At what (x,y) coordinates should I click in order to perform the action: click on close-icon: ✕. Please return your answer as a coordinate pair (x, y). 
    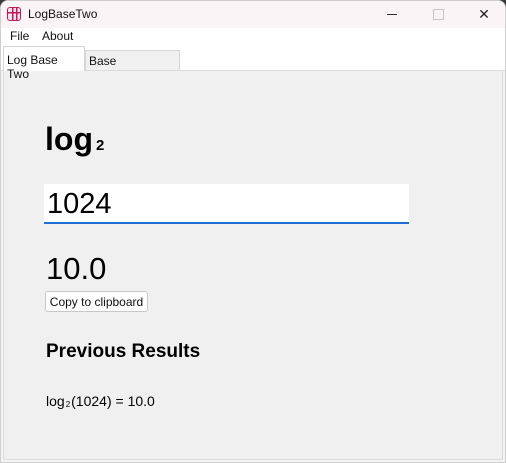
    Looking at the image, I should click on (484, 14).